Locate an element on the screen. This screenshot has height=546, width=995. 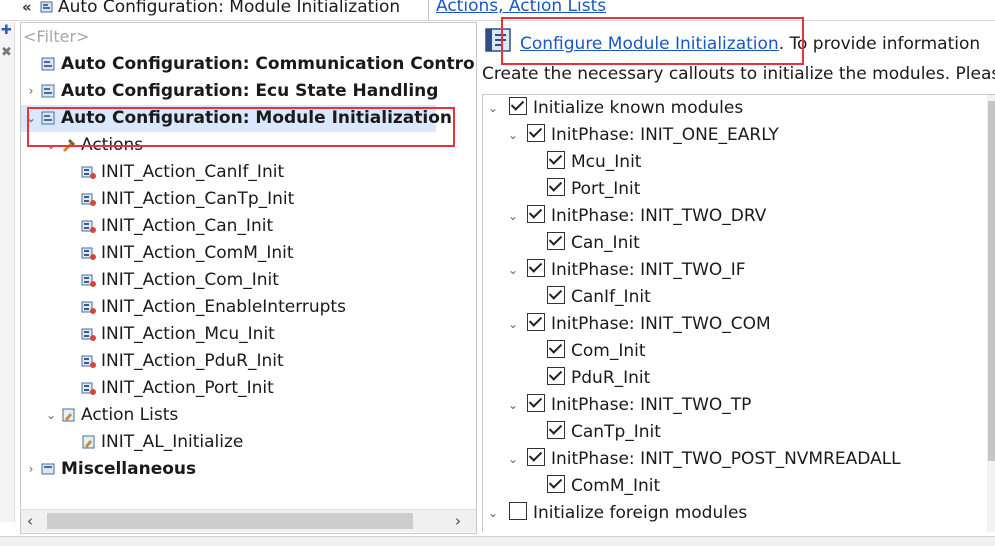
tree-item-module: ComM_Init is located at coordinates (603, 486).